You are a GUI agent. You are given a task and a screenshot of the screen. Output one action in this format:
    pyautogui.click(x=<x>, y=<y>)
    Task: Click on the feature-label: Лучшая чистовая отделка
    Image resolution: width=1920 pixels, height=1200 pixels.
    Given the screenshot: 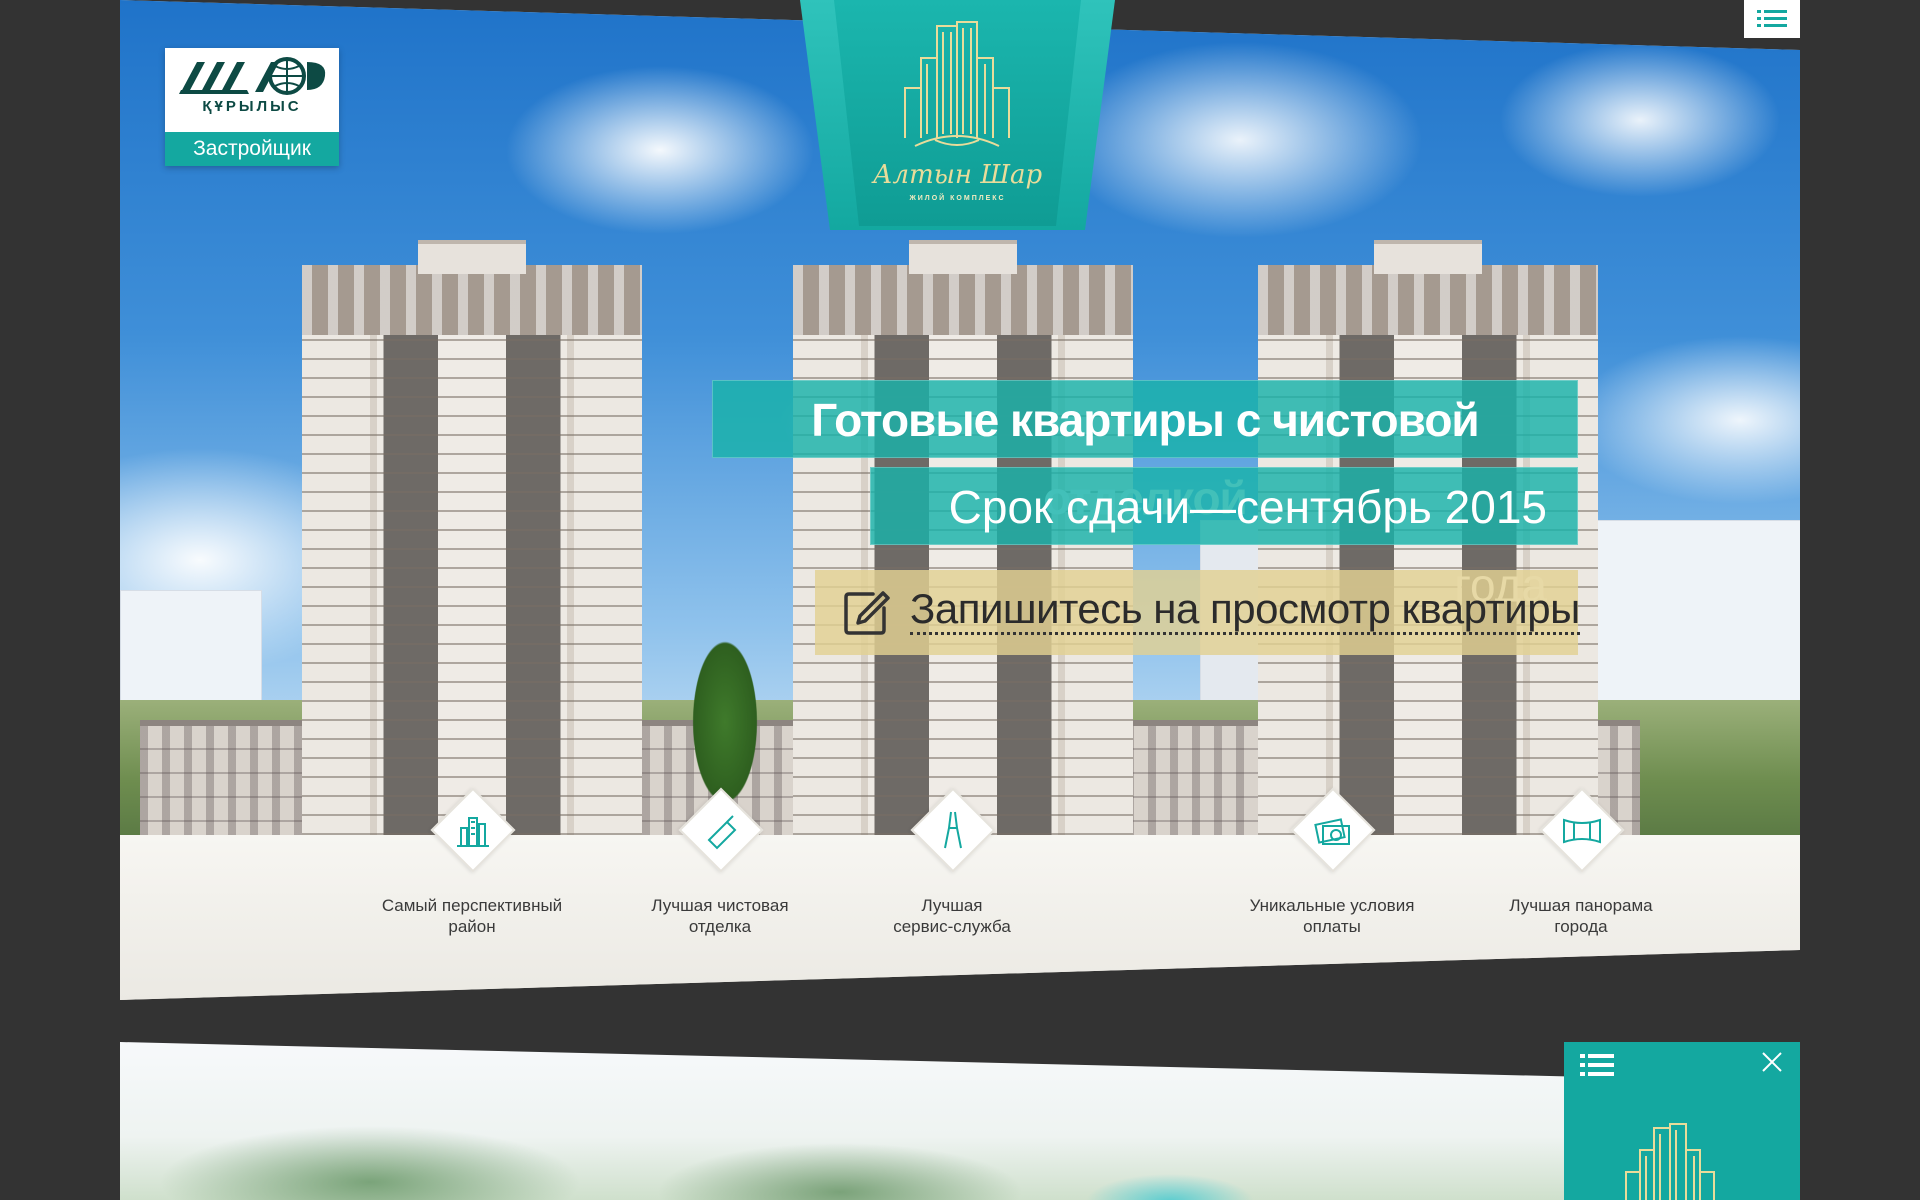 What is the action you would take?
    pyautogui.click(x=720, y=916)
    